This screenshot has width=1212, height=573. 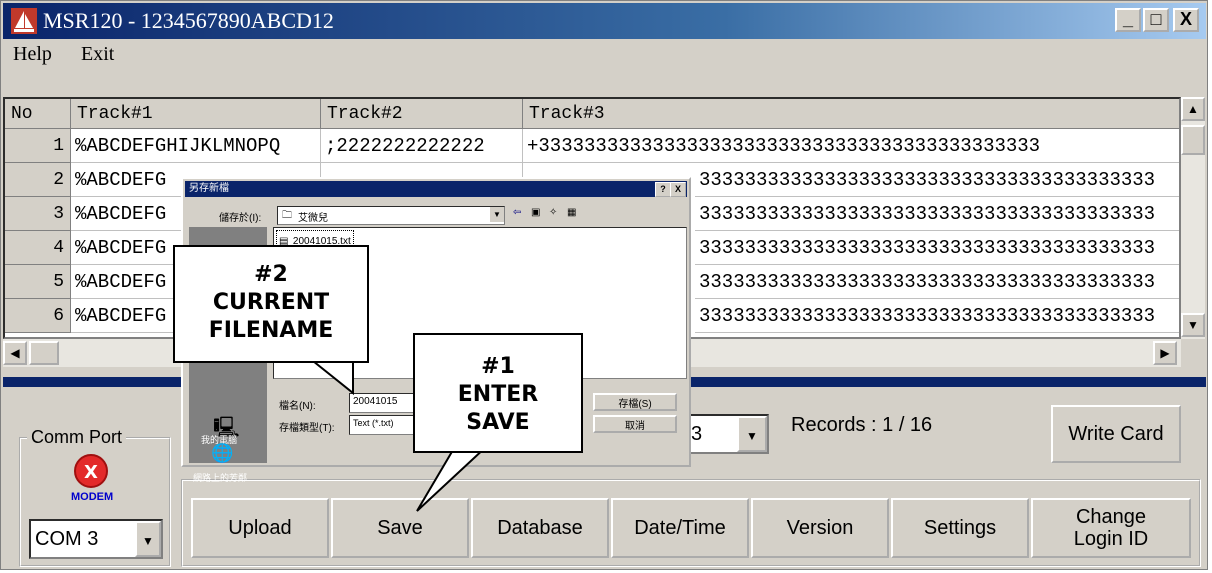 I want to click on callout-current-filename: #2 CURRENT FILENAME, so click(x=271, y=304).